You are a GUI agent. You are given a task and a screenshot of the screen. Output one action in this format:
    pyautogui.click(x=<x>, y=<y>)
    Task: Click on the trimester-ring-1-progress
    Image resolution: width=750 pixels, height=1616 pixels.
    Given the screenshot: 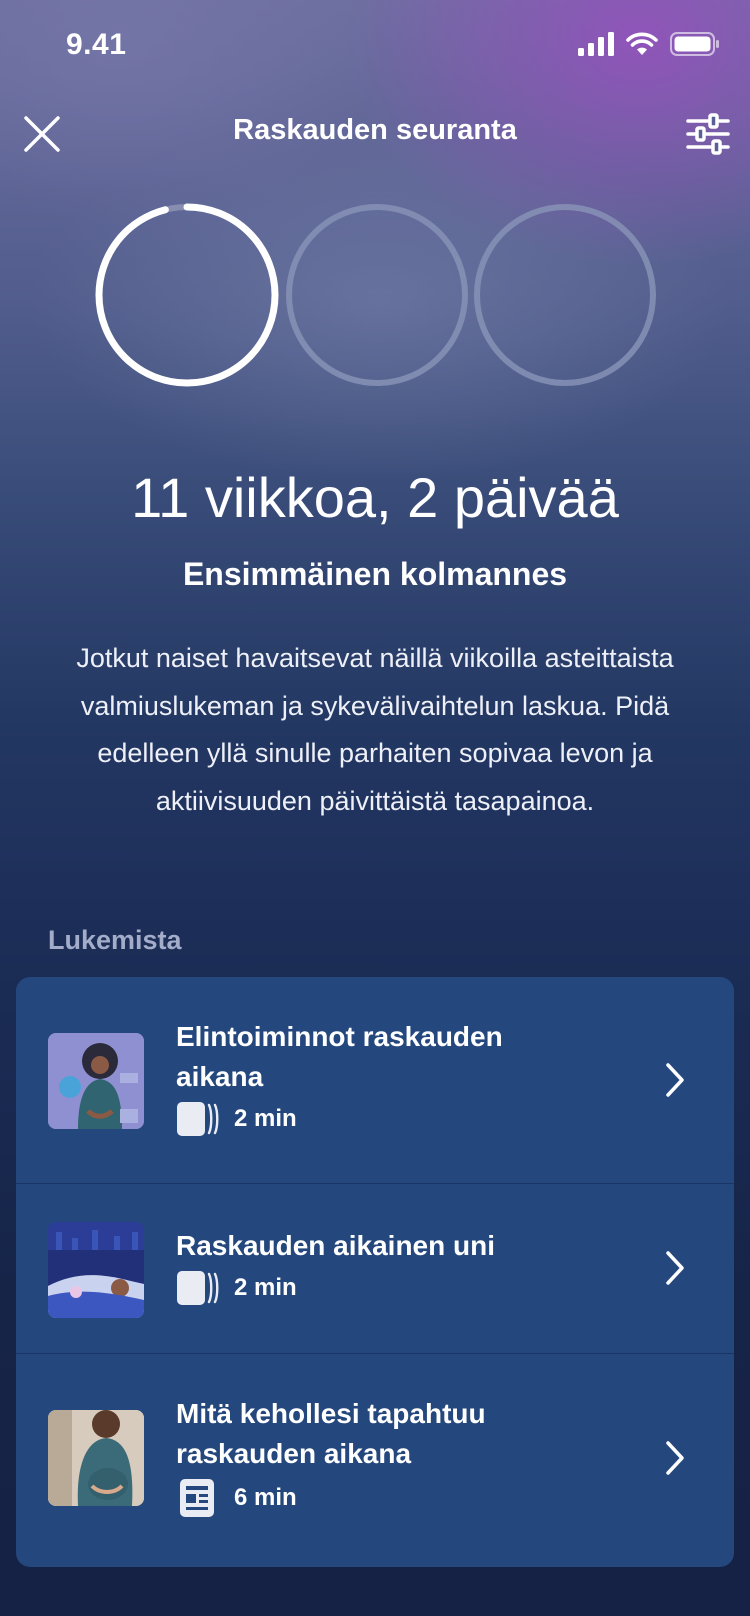 What is the action you would take?
    pyautogui.click(x=187, y=295)
    